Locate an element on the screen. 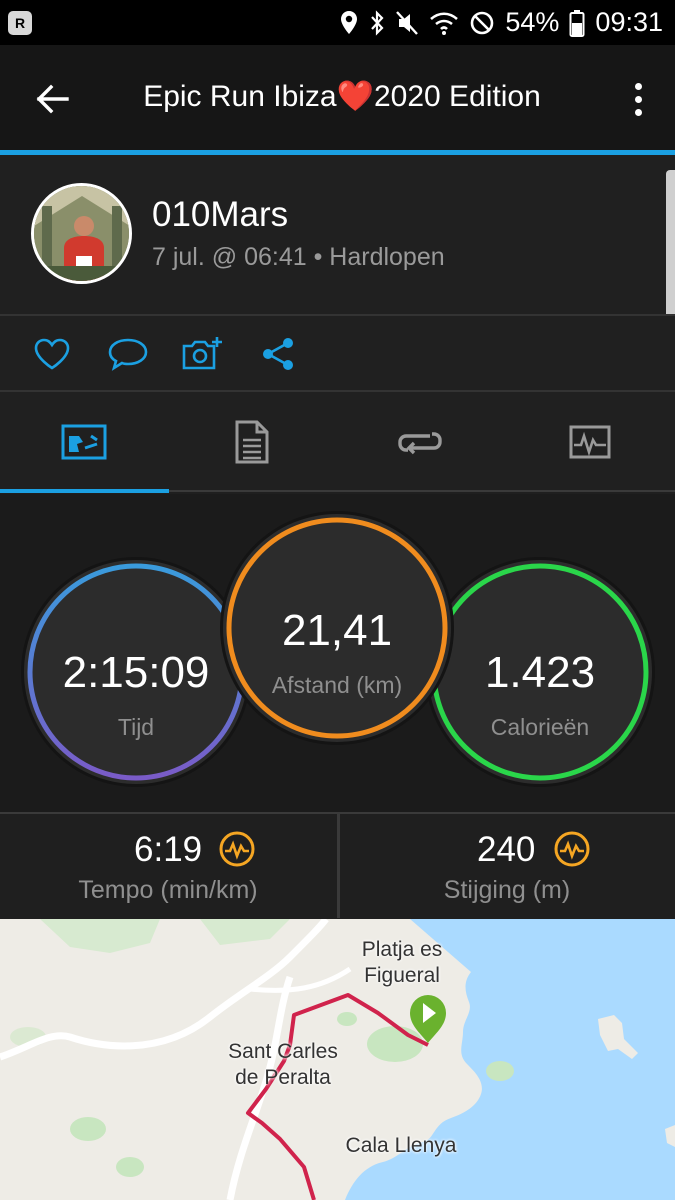 This screenshot has width=675, height=1200. title-text-end: 2020 Edition is located at coordinates (457, 96).